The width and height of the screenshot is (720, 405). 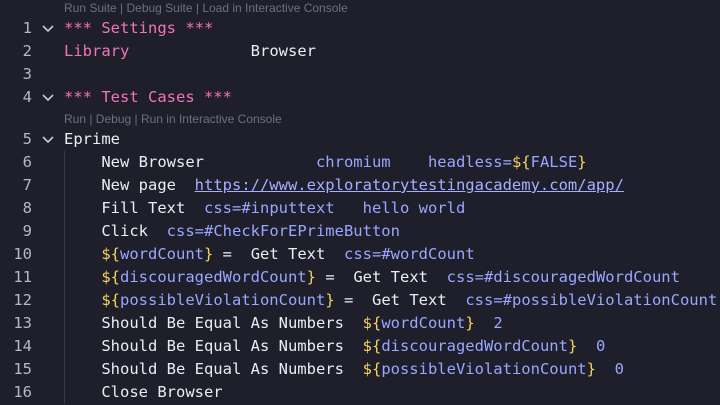 What do you see at coordinates (152, 162) in the screenshot?
I see `code-token: New Browser` at bounding box center [152, 162].